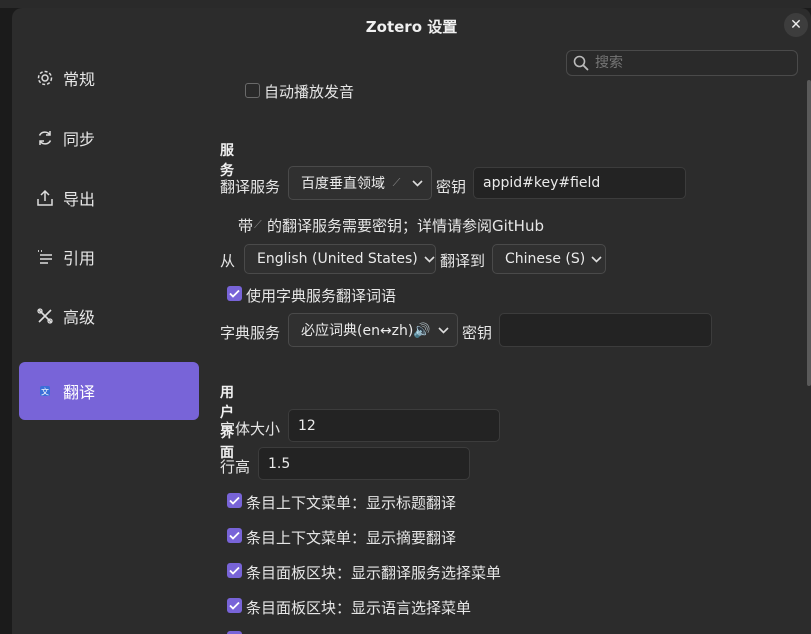 The width and height of the screenshot is (811, 634). Describe the element at coordinates (405, 4) in the screenshot. I see `desktop-top-strip` at that location.